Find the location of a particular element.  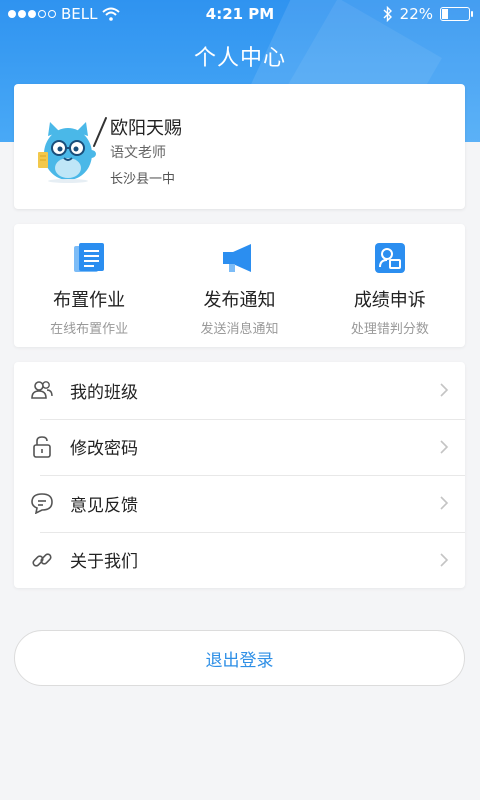

action-title: 发布通知 is located at coordinates (239, 300).